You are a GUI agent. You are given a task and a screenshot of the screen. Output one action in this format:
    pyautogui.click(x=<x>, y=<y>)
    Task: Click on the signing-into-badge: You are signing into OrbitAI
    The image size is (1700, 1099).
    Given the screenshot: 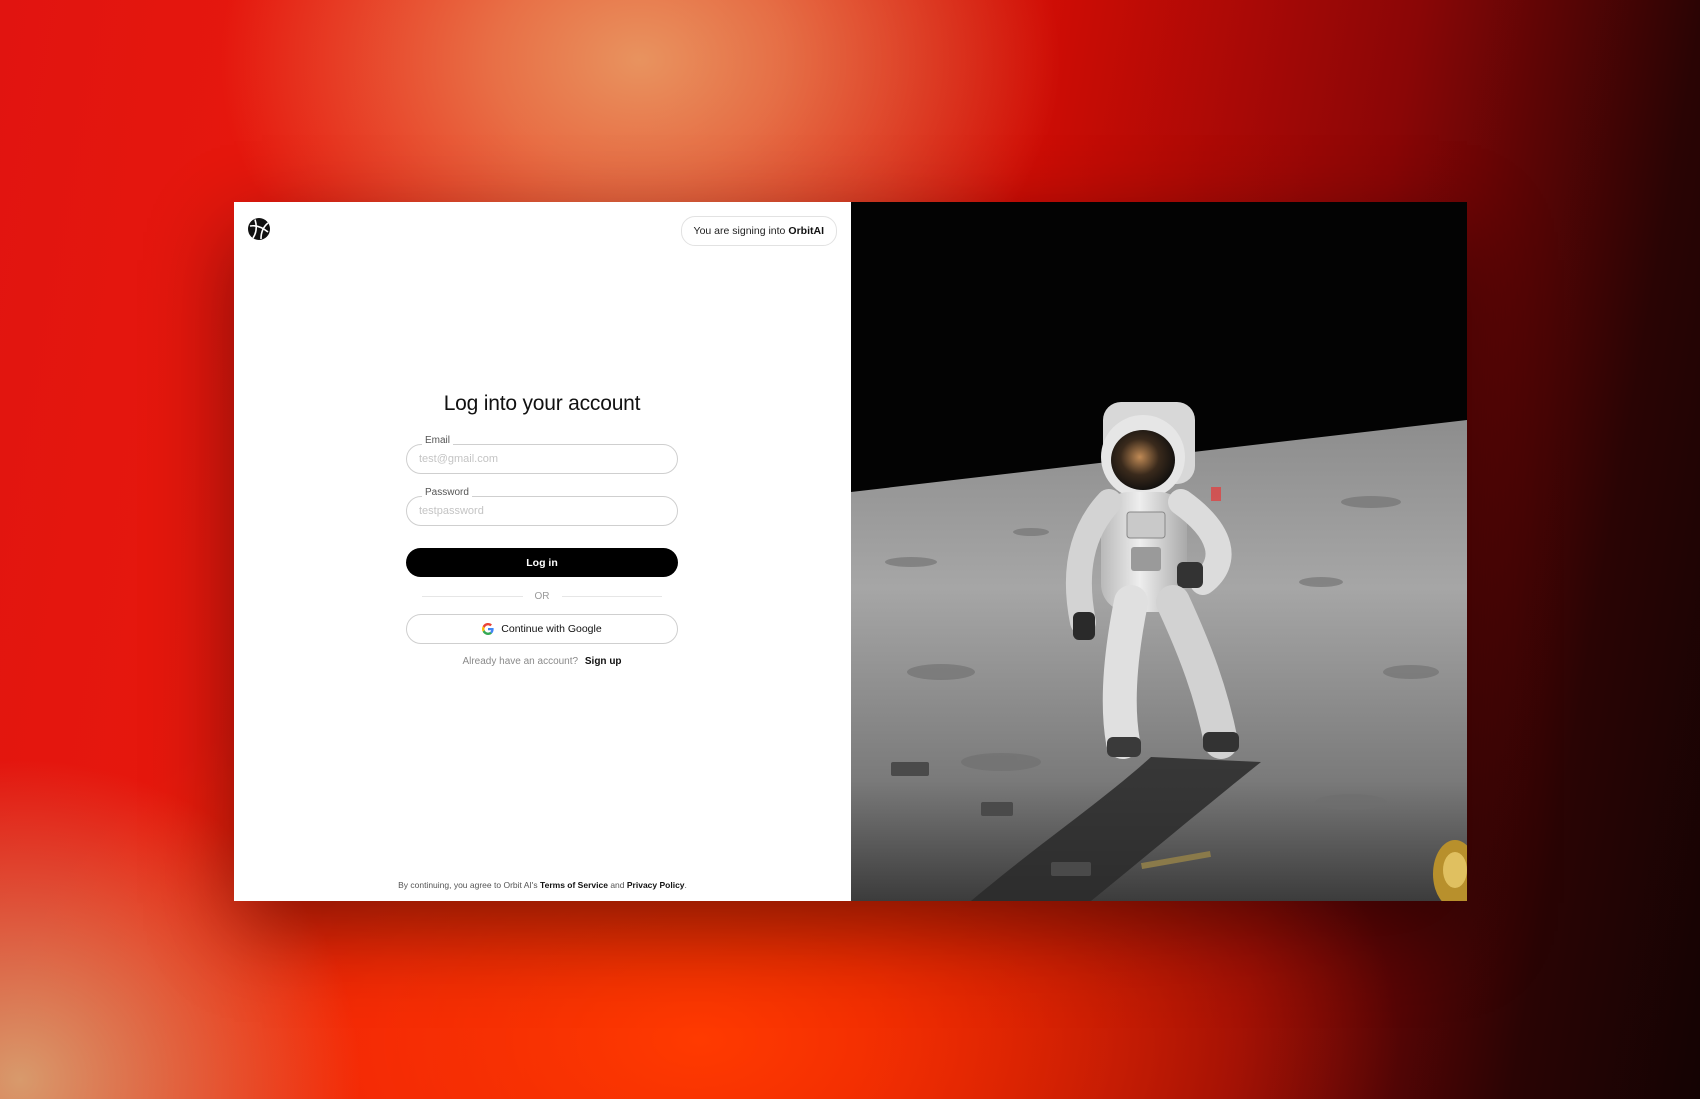 What is the action you would take?
    pyautogui.click(x=758, y=231)
    